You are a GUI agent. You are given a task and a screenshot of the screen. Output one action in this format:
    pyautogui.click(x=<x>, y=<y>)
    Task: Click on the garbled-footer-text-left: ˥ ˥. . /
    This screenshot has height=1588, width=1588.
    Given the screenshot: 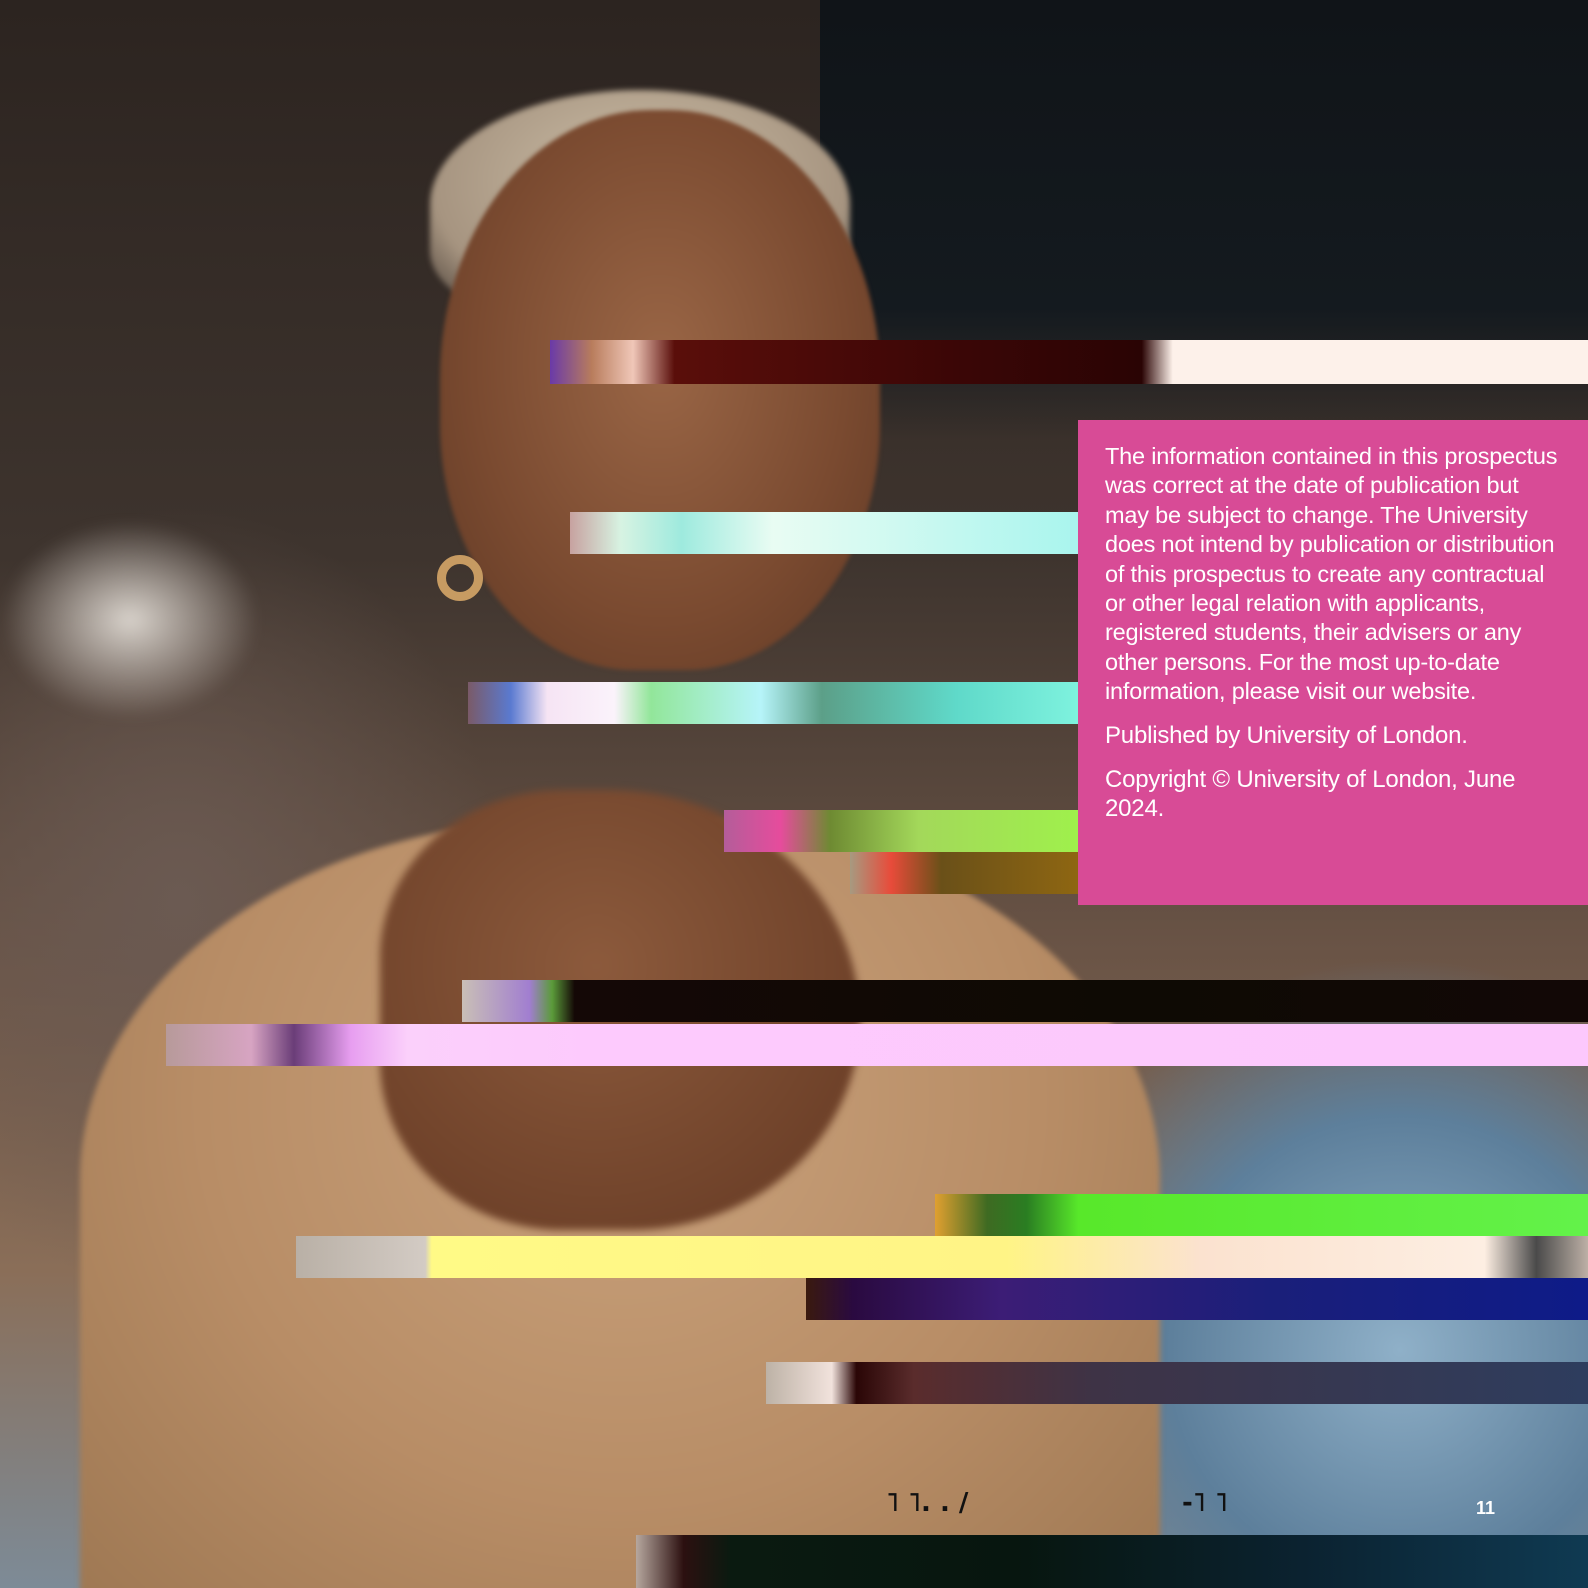 What is the action you would take?
    pyautogui.click(x=927, y=1503)
    